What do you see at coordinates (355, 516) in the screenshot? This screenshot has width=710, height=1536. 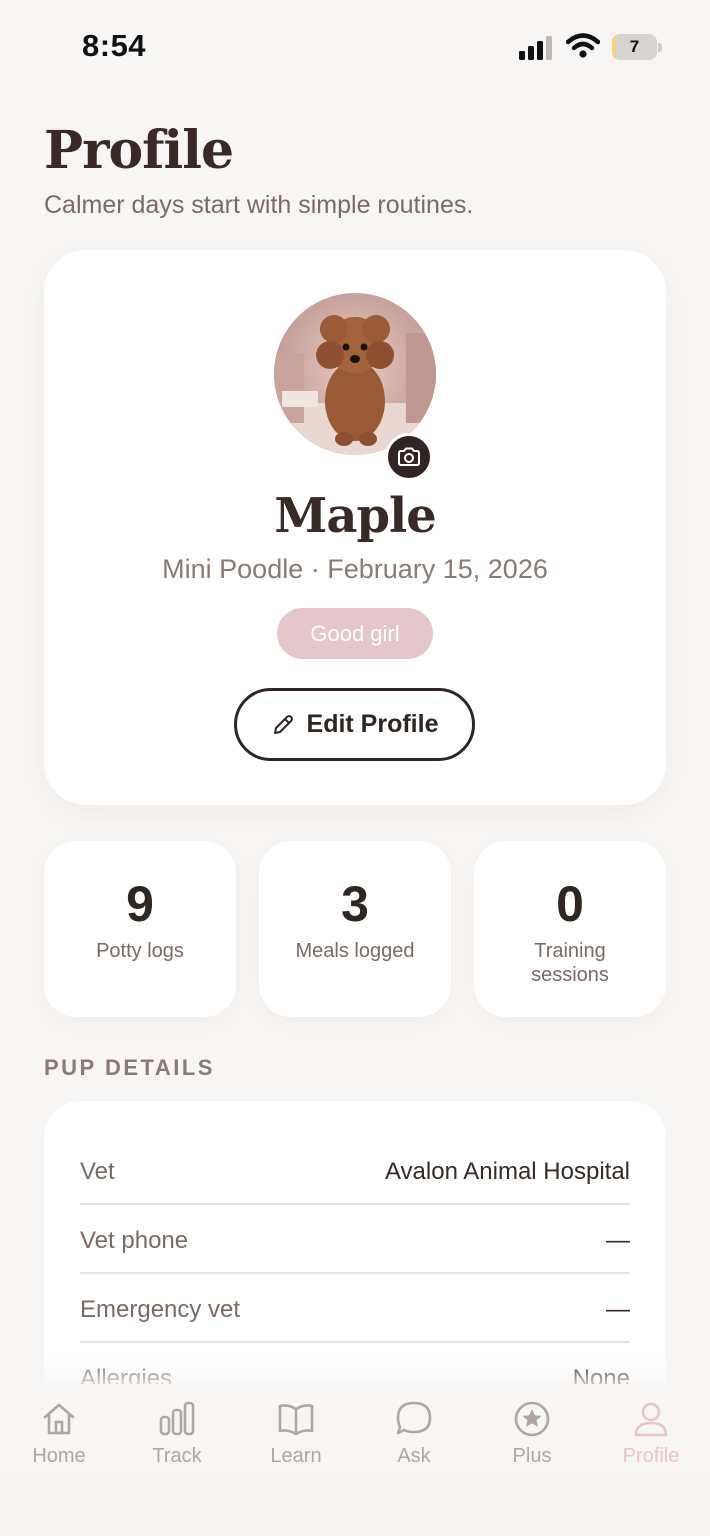 I see `pet-name: Maple` at bounding box center [355, 516].